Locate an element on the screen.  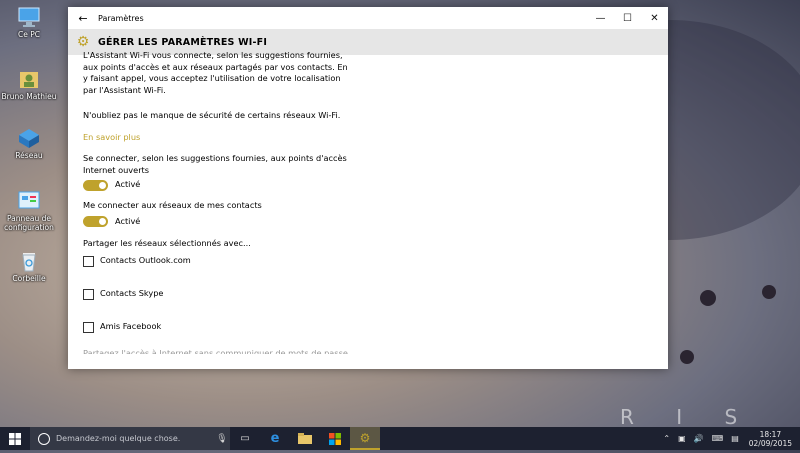
store-icon is located at coordinates (335, 438).